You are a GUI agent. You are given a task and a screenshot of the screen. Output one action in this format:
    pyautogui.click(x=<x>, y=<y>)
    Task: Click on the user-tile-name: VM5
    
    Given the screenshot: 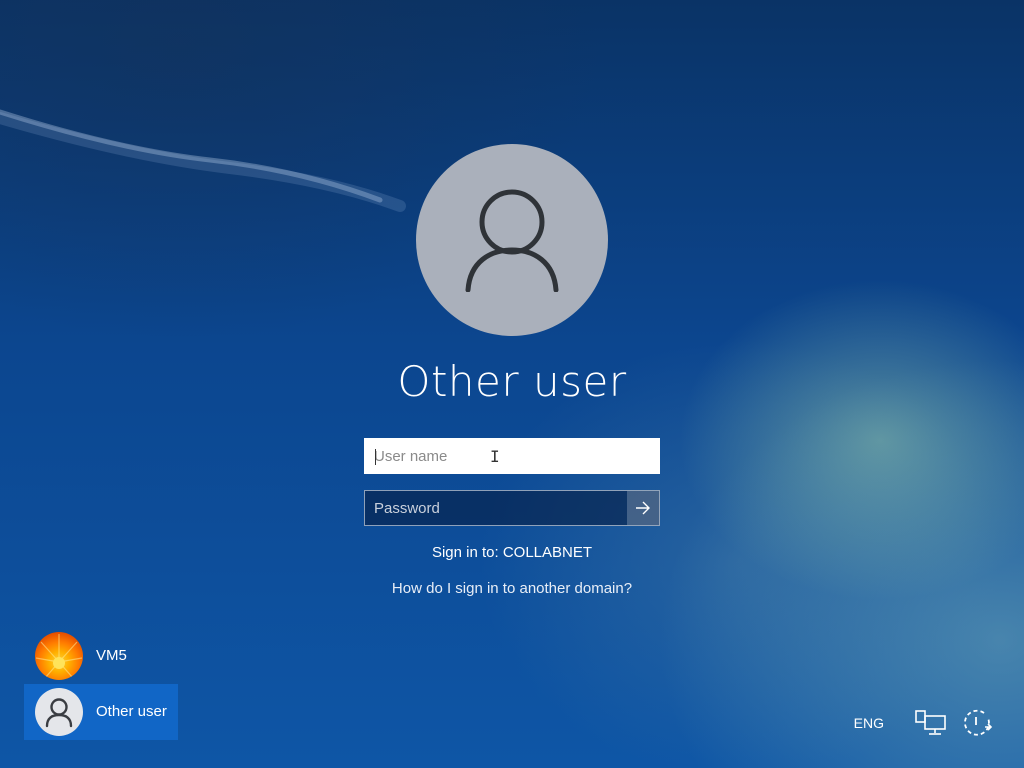 What is the action you would take?
    pyautogui.click(x=111, y=655)
    